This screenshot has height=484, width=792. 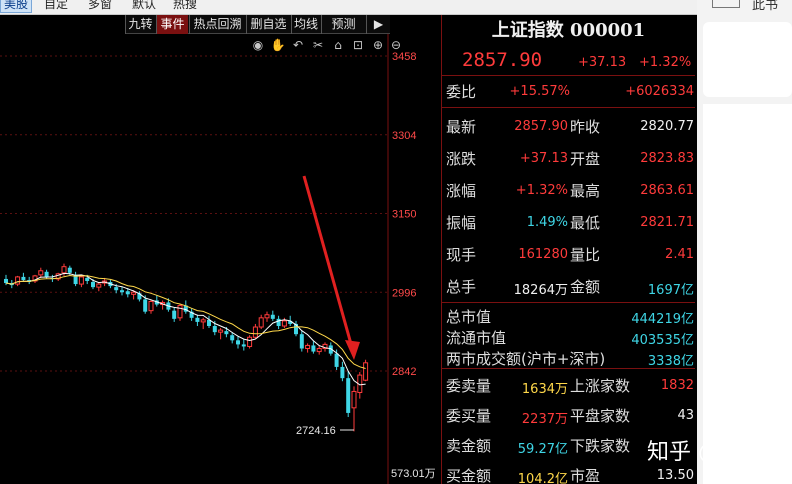 I want to click on tab-moving-average: 均线, so click(x=305, y=24).